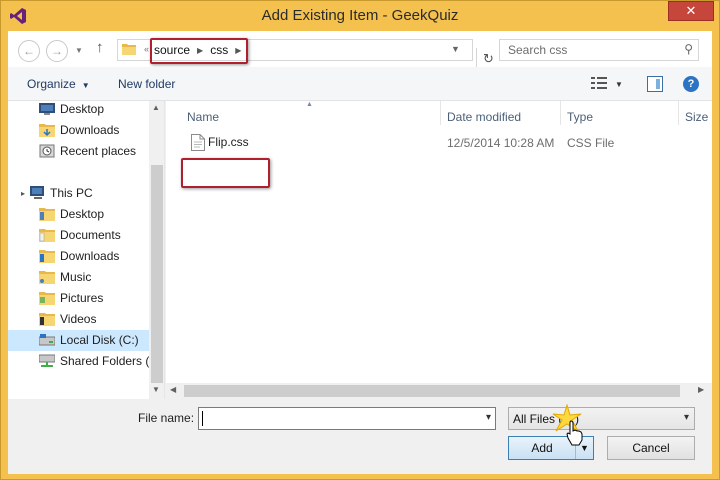 The image size is (720, 480). Describe the element at coordinates (166, 418) in the screenshot. I see `file-name-label: File name:` at that location.